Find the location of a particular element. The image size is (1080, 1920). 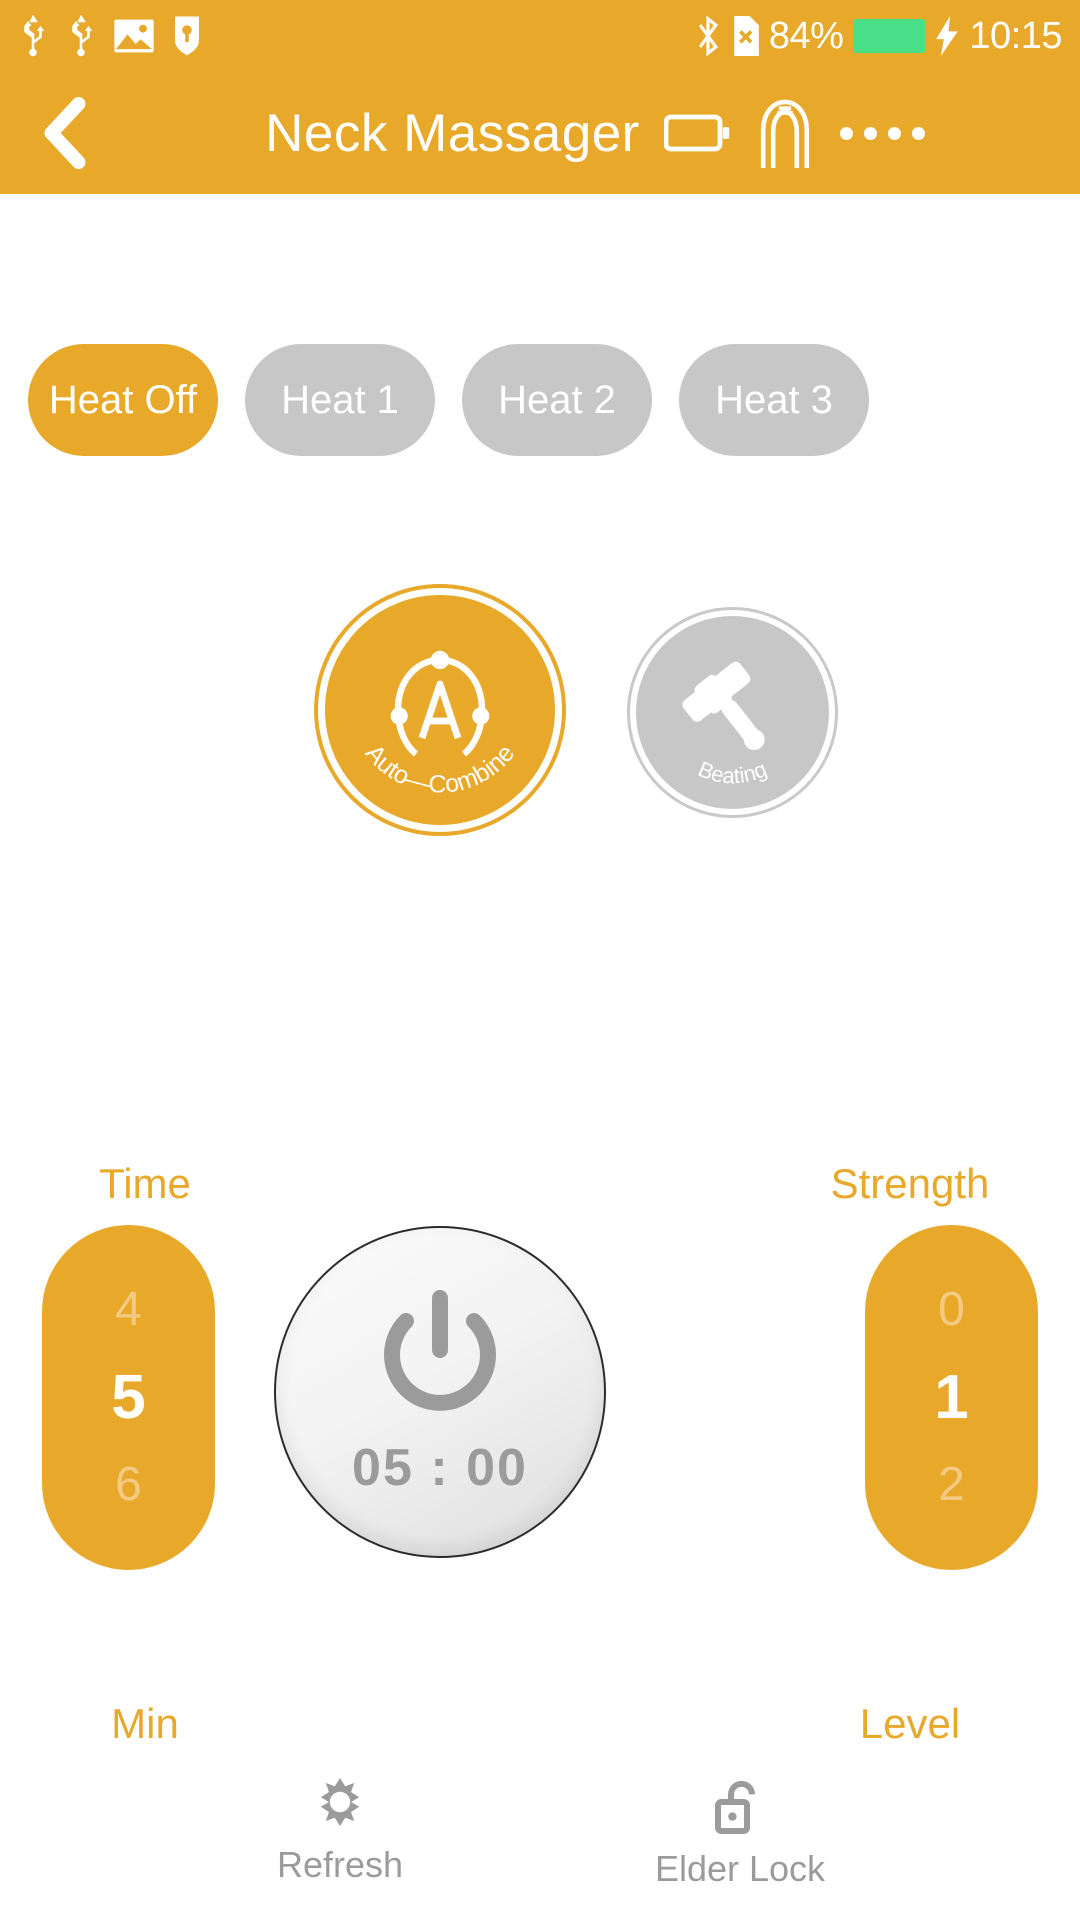

strength-unit-label: Level is located at coordinates (910, 1723).